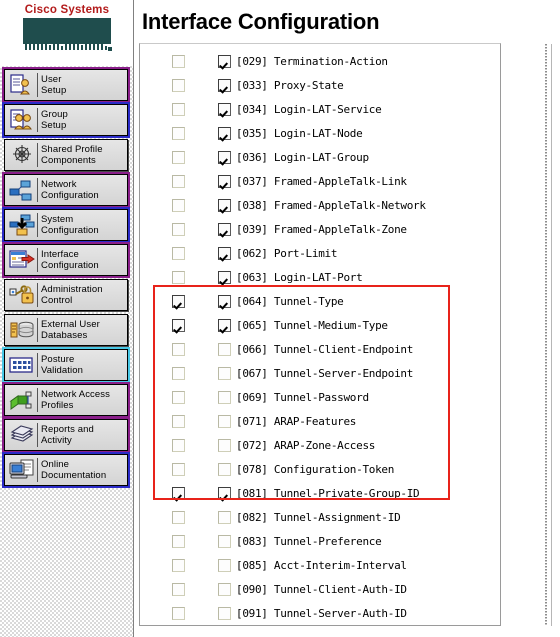 This screenshot has width=560, height=637. Describe the element at coordinates (320, 61) in the screenshot. I see `attribute-row: [029] Termination-Action` at that location.